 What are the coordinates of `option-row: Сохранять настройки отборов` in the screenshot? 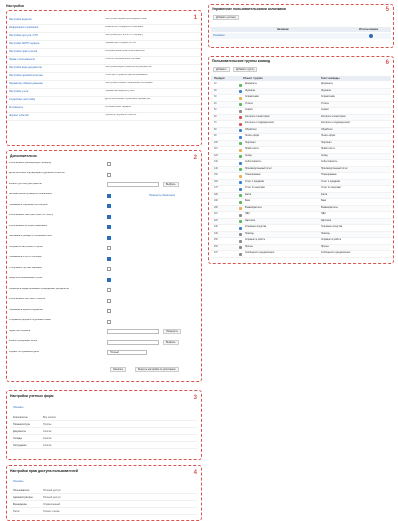 It's located at (104, 248).